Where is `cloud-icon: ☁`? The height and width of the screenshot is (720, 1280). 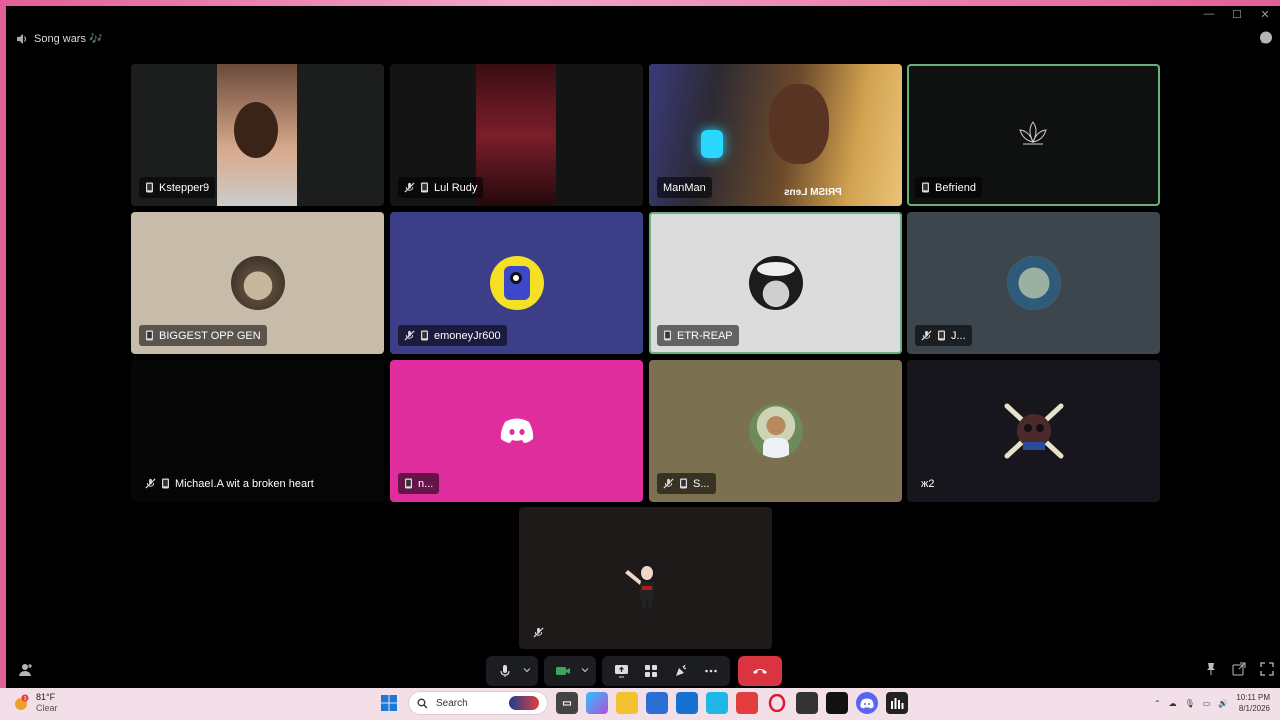 cloud-icon: ☁ is located at coordinates (1173, 703).